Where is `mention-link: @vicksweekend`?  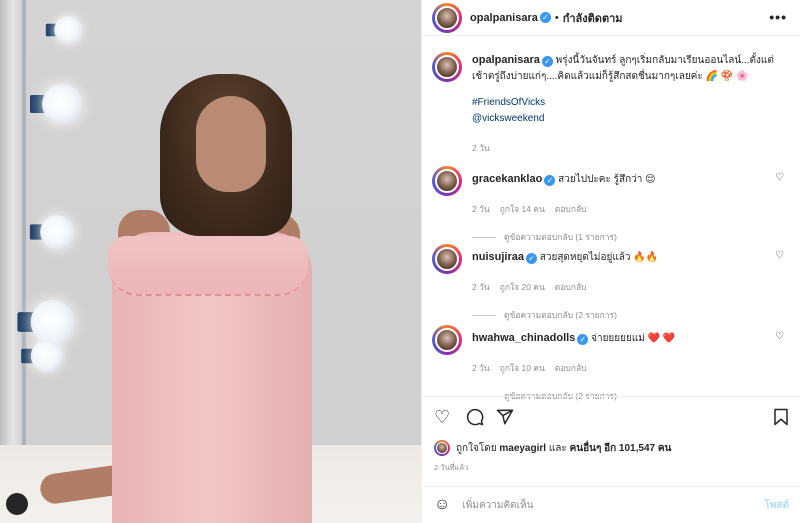 mention-link: @vicksweekend is located at coordinates (629, 119).